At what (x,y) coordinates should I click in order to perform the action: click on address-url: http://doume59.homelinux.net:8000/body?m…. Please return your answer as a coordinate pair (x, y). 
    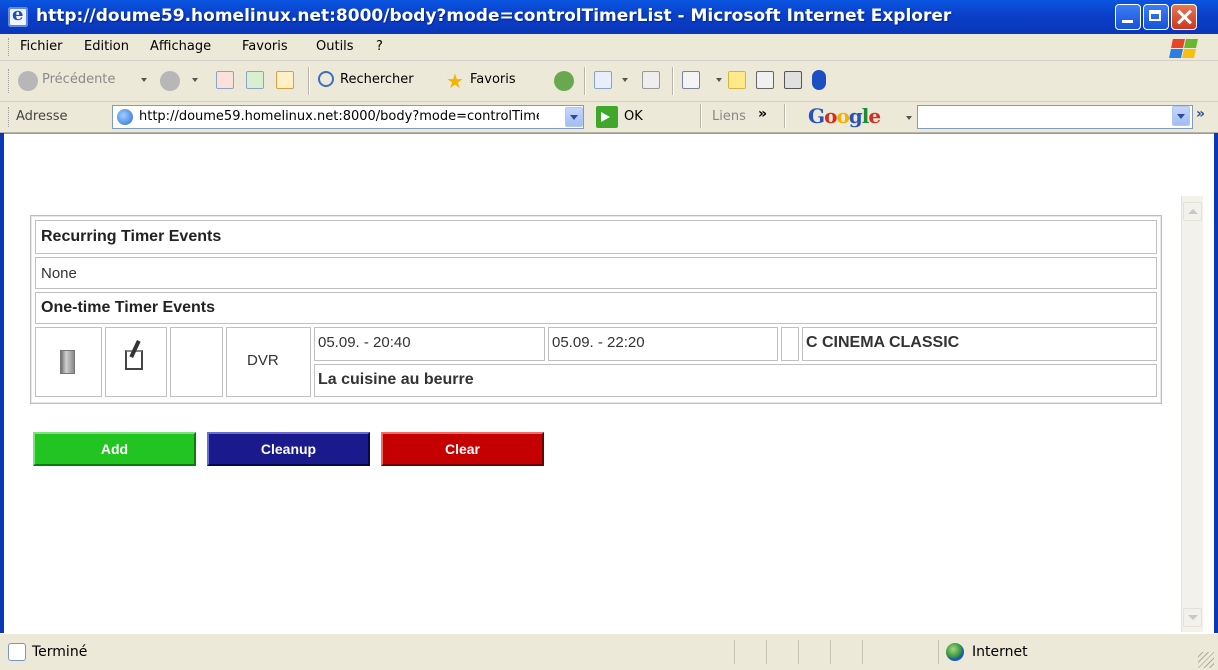
    Looking at the image, I should click on (339, 116).